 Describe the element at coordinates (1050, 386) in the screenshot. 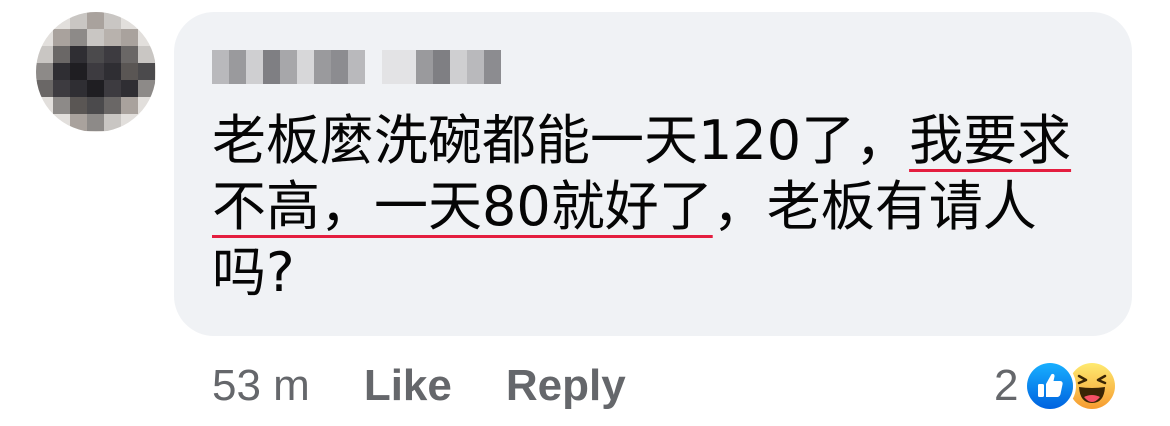

I see `like-reaction-icon` at that location.